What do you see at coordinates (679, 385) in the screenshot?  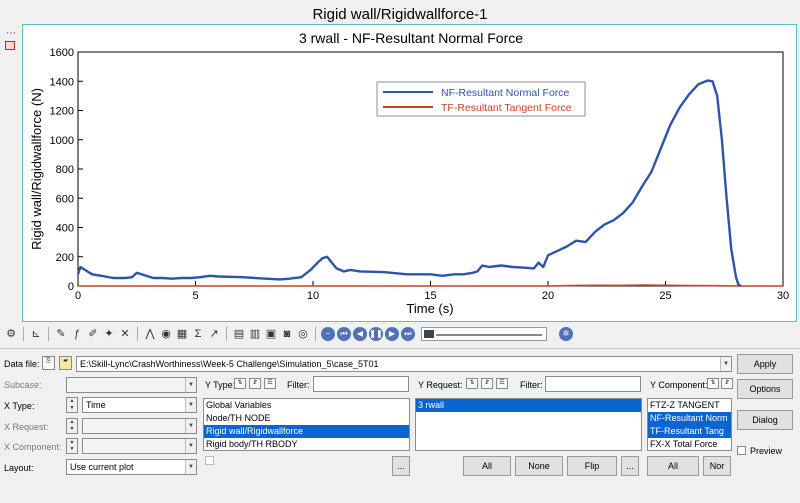 I see `y-component-label: Y Component:` at bounding box center [679, 385].